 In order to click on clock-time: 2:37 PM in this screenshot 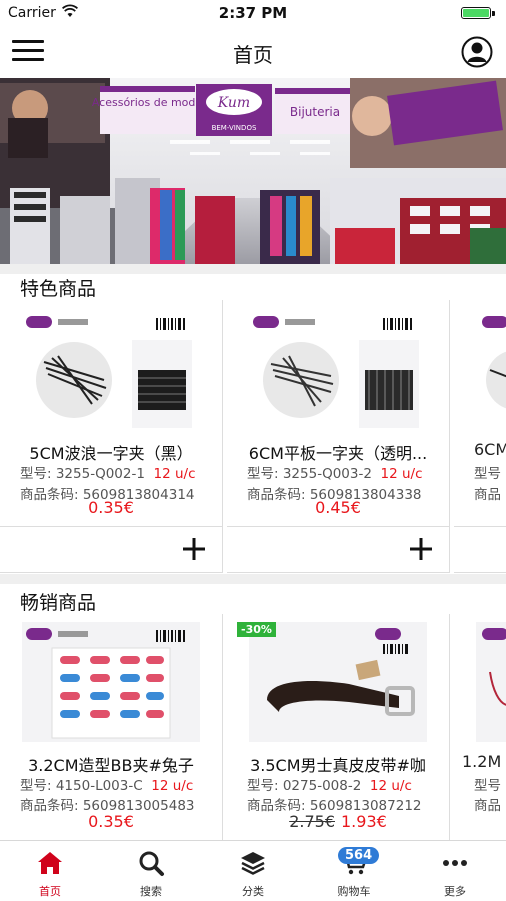, I will do `click(253, 13)`.